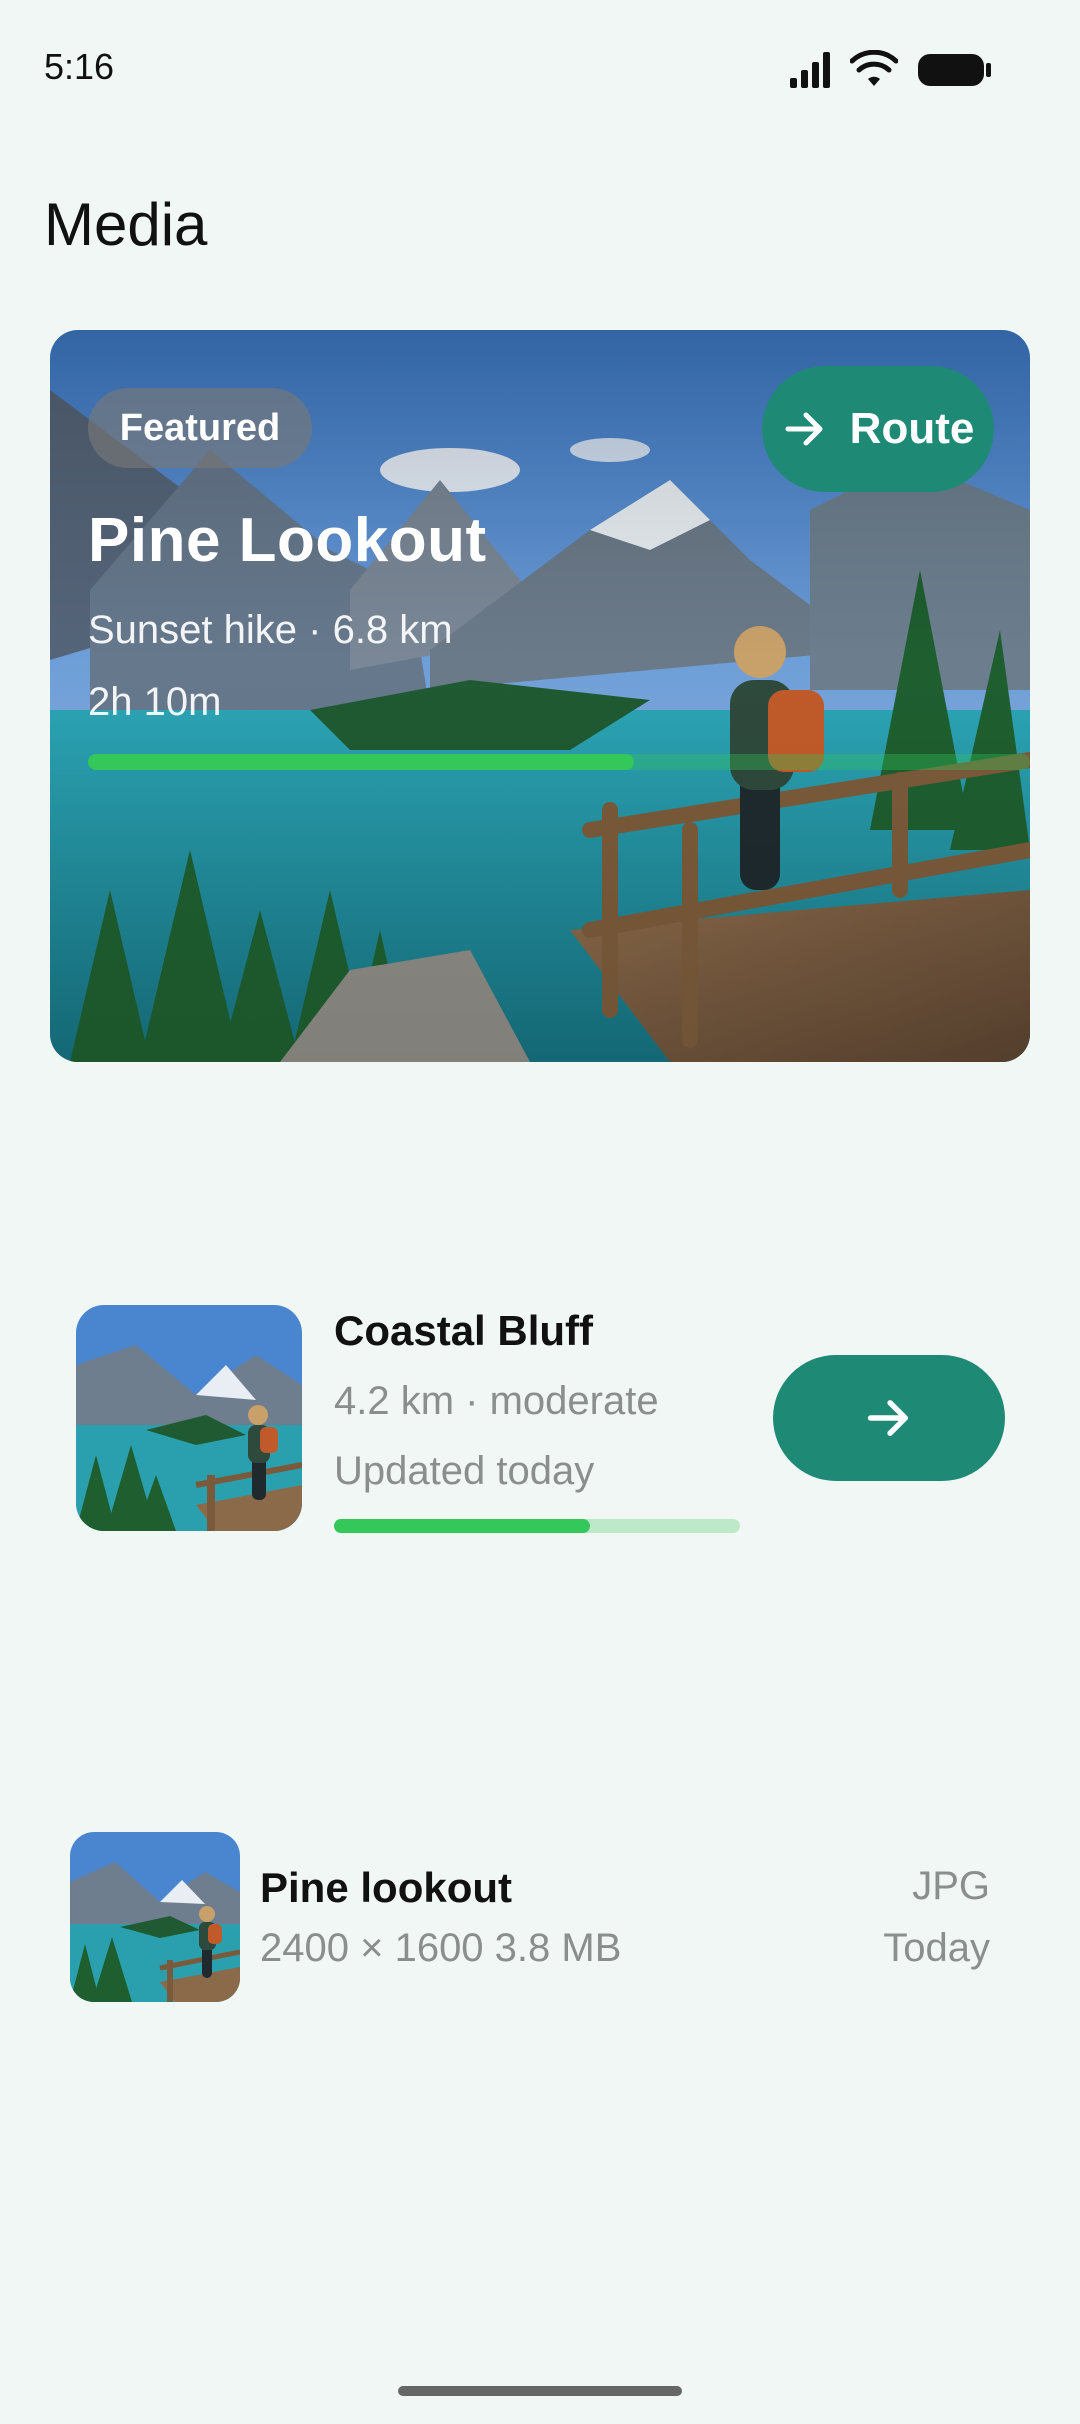 The height and width of the screenshot is (2424, 1080). I want to click on featured-duration: 2h 10m, so click(155, 702).